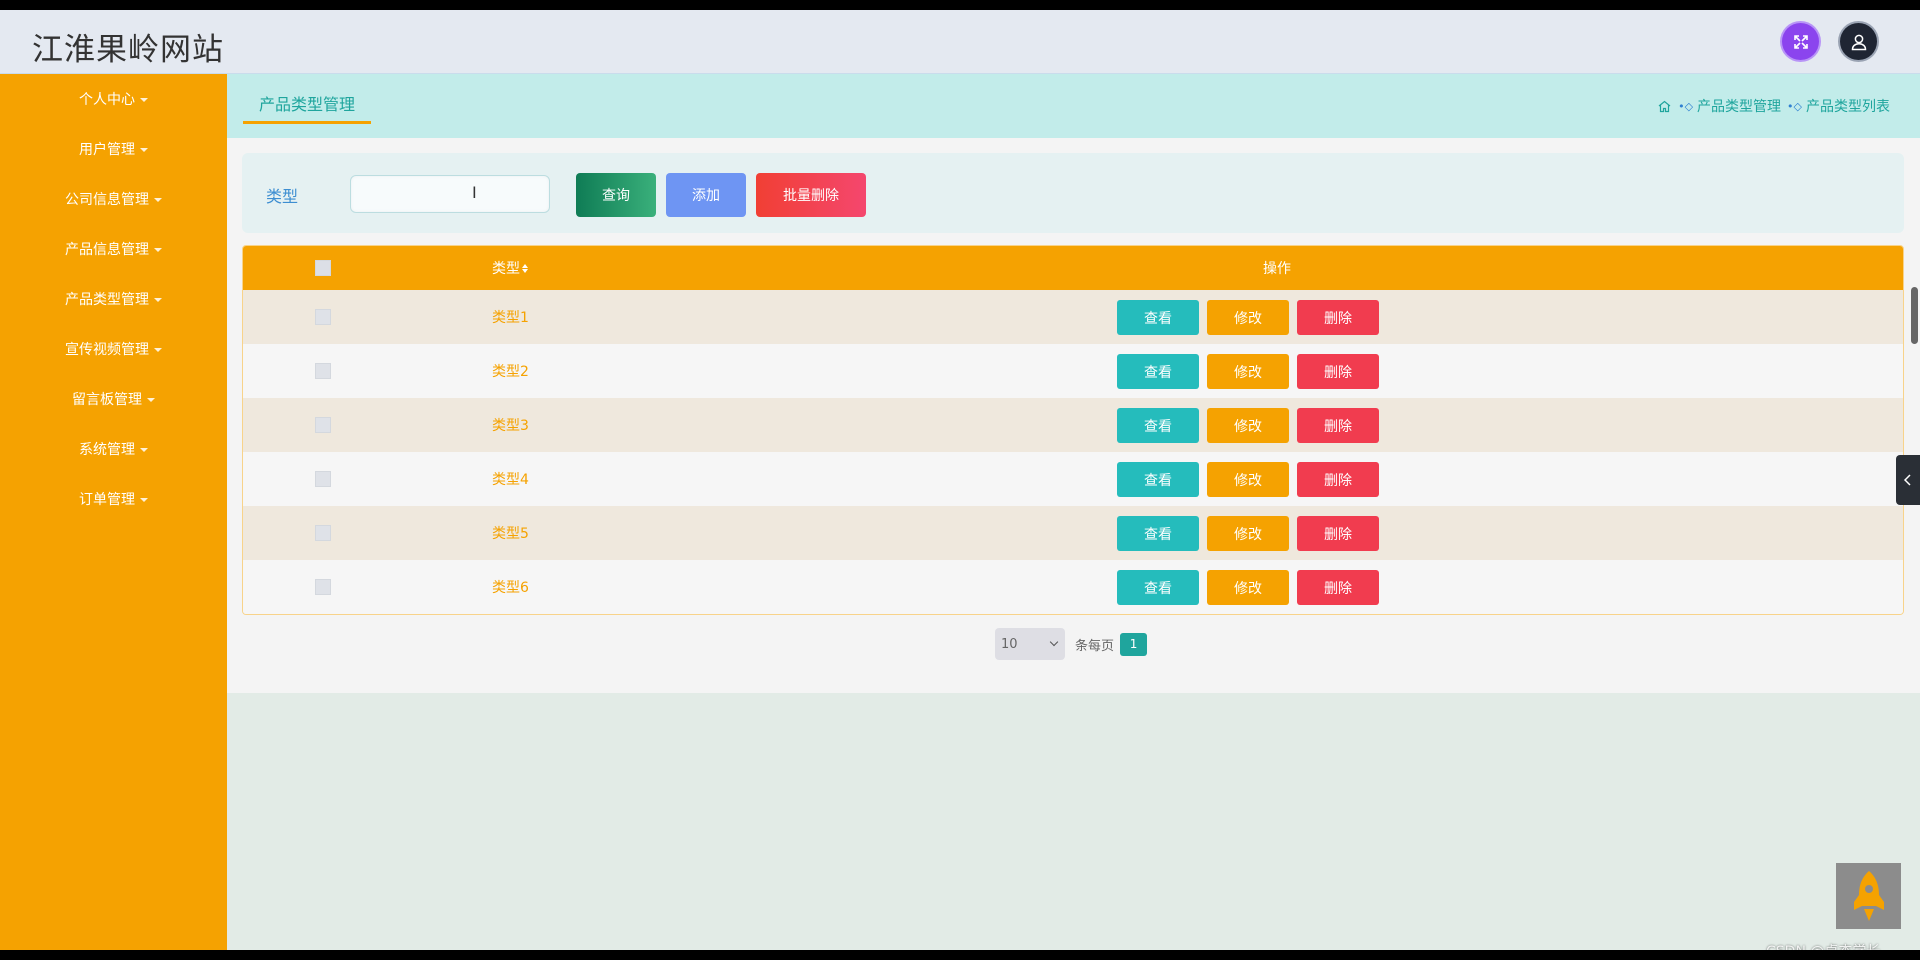 Image resolution: width=1920 pixels, height=960 pixels. Describe the element at coordinates (323, 268) in the screenshot. I see `select-all-checkbox` at that location.